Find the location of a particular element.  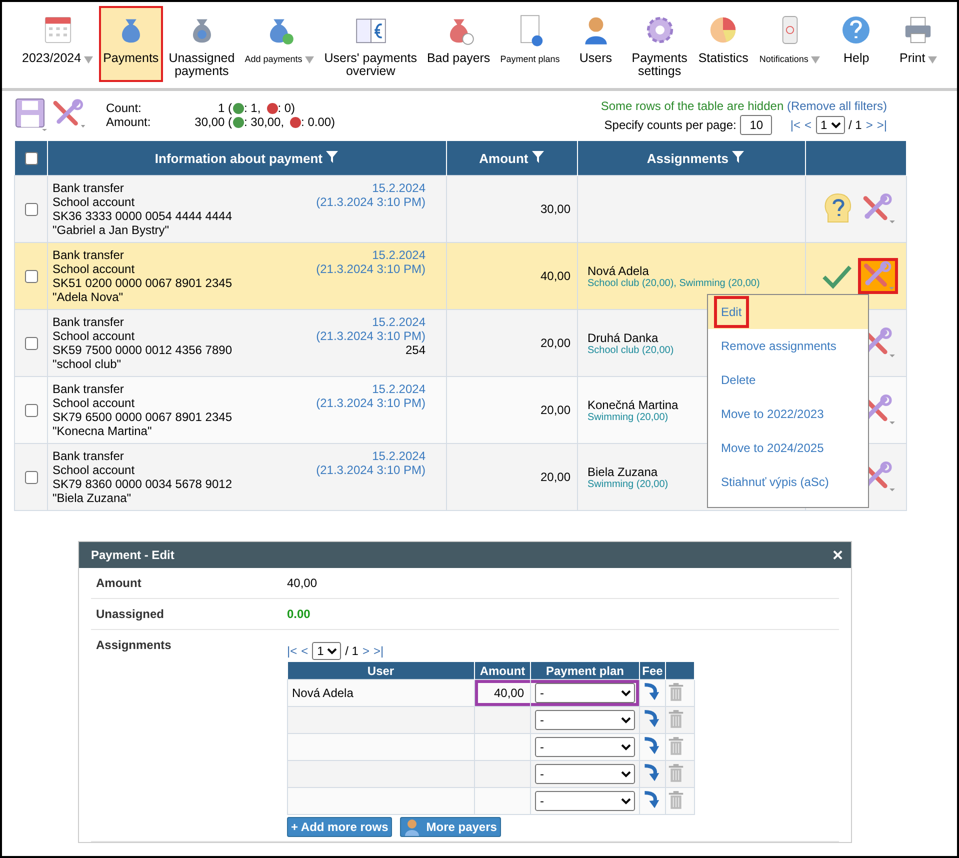

payment-info-cell: Bank transfer School account SK51 0200 0000 0067 8901 2345 "Adela Nova" 15.2.2024 (21.3.2024 3:10 PM) is located at coordinates (246, 276).